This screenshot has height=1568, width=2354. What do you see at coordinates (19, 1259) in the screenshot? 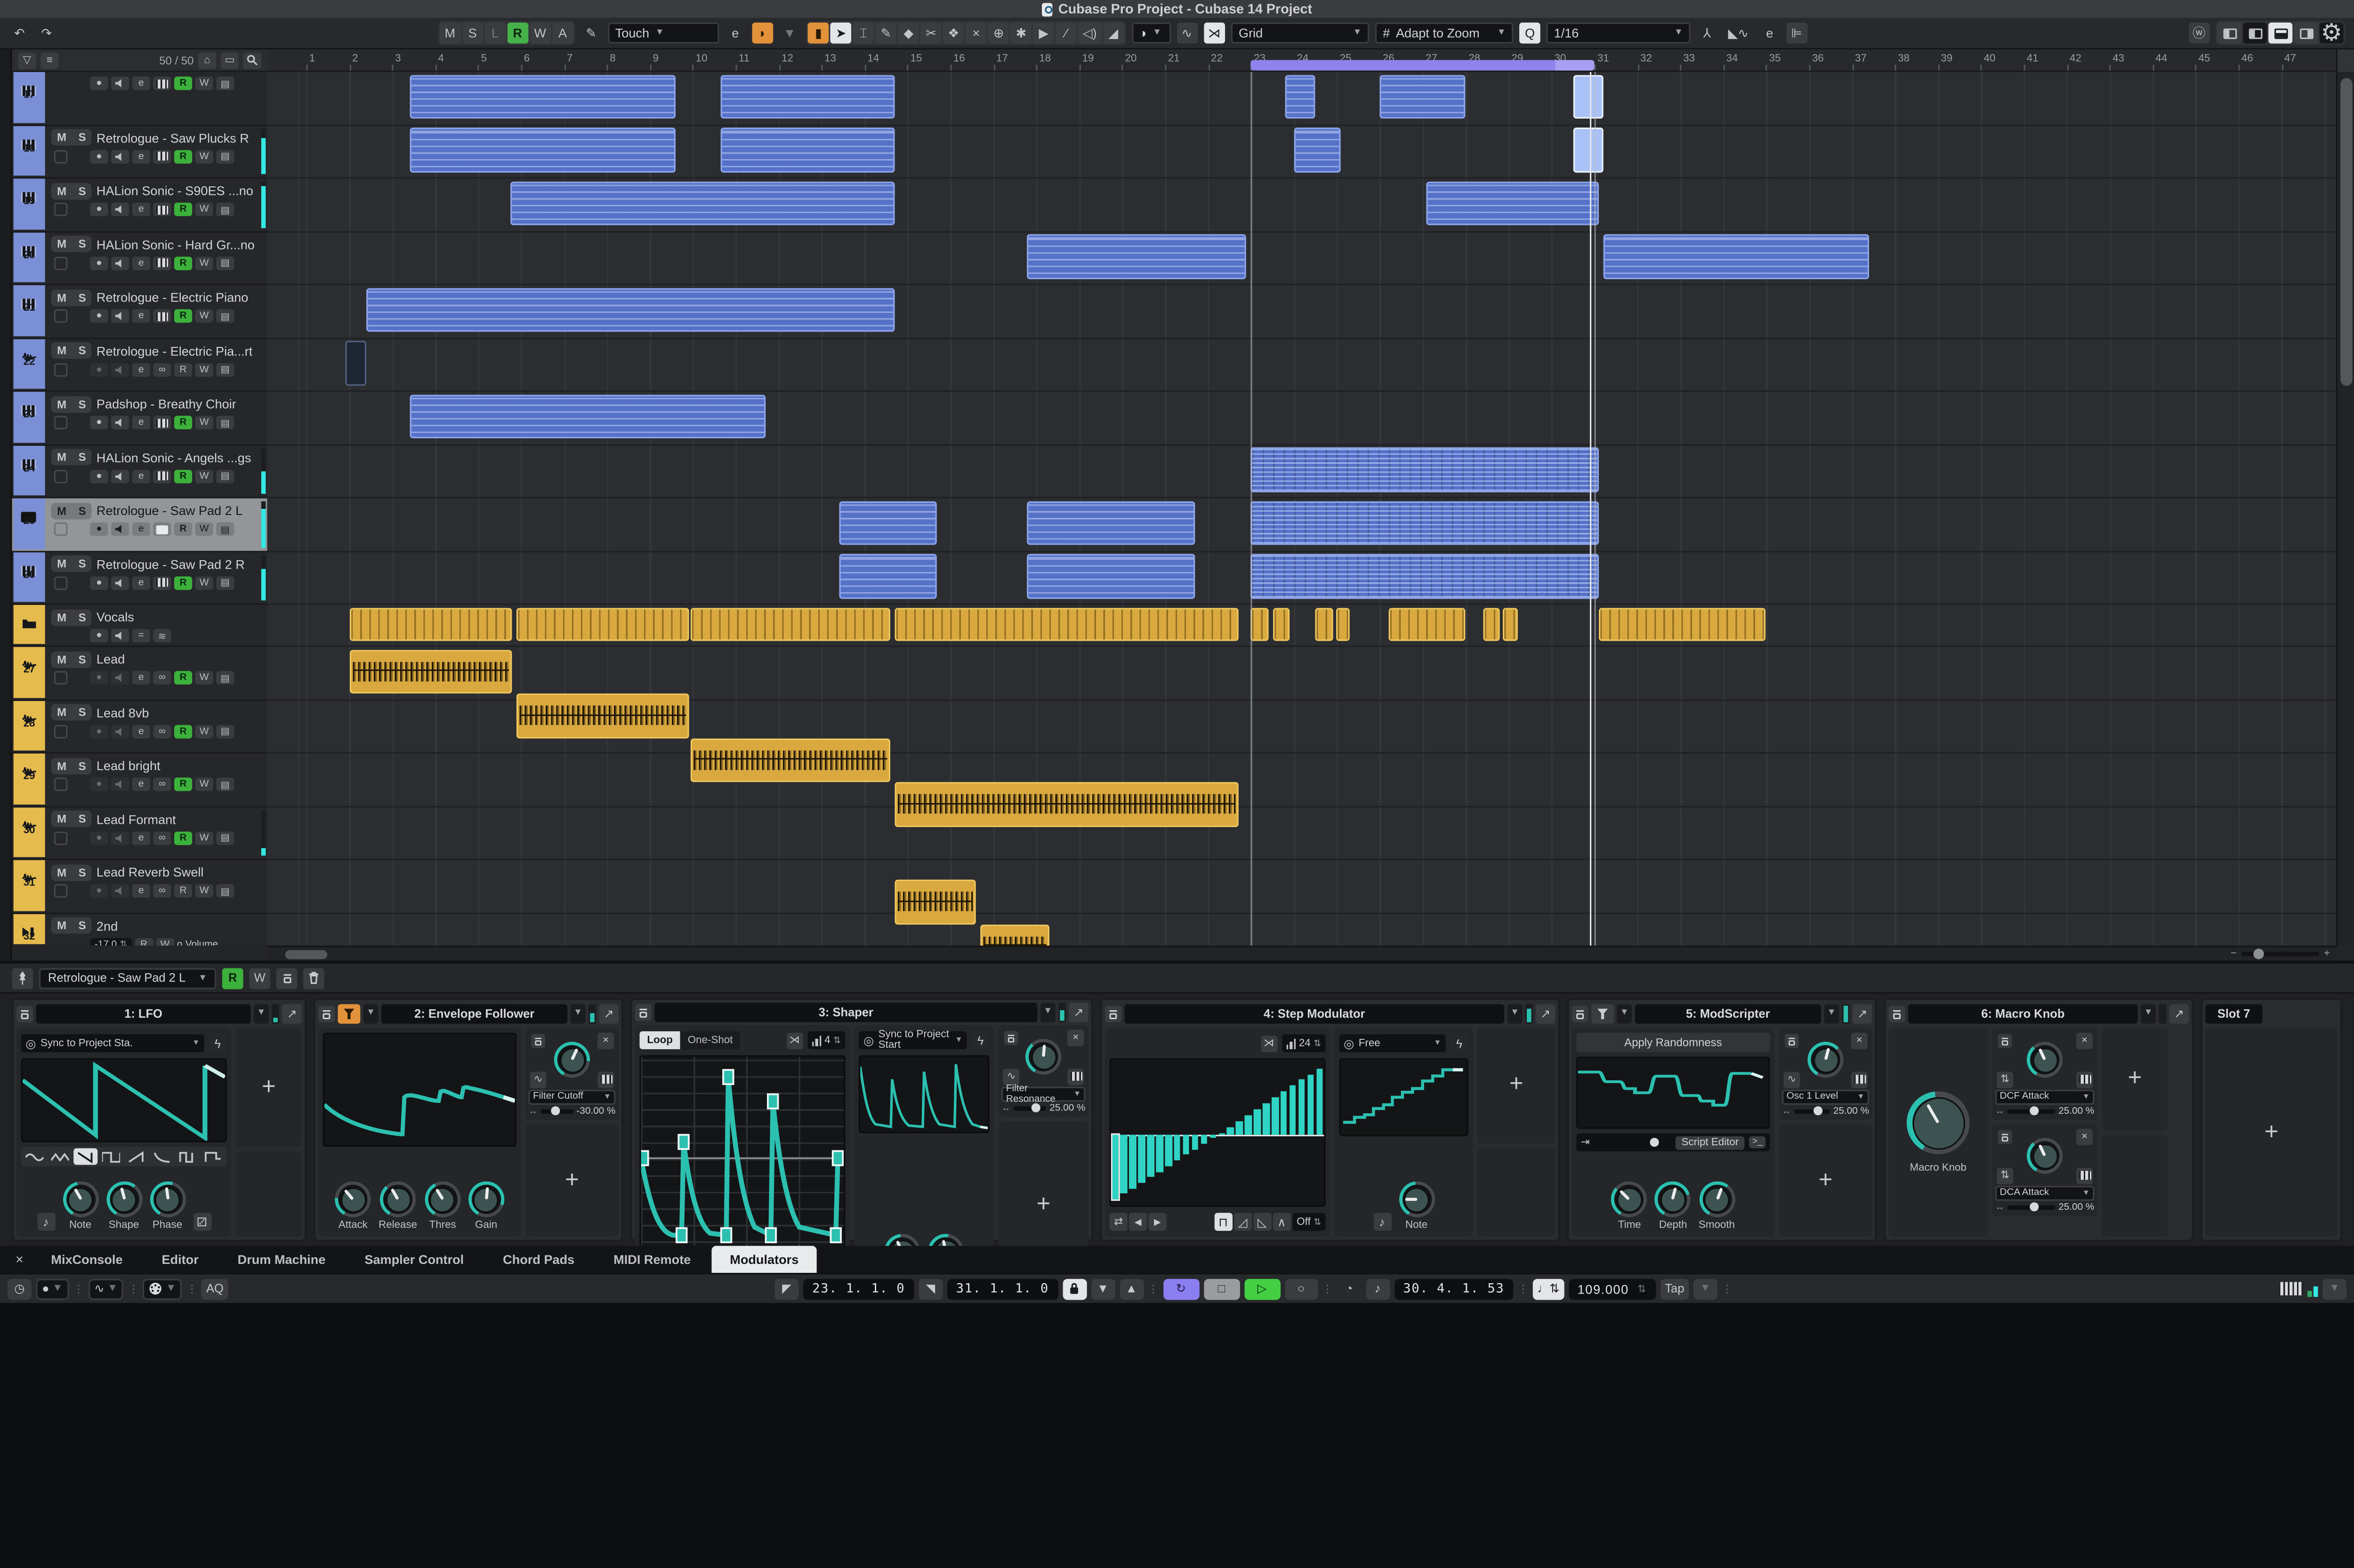
I see `close-lower-zone-icon: ×` at bounding box center [19, 1259].